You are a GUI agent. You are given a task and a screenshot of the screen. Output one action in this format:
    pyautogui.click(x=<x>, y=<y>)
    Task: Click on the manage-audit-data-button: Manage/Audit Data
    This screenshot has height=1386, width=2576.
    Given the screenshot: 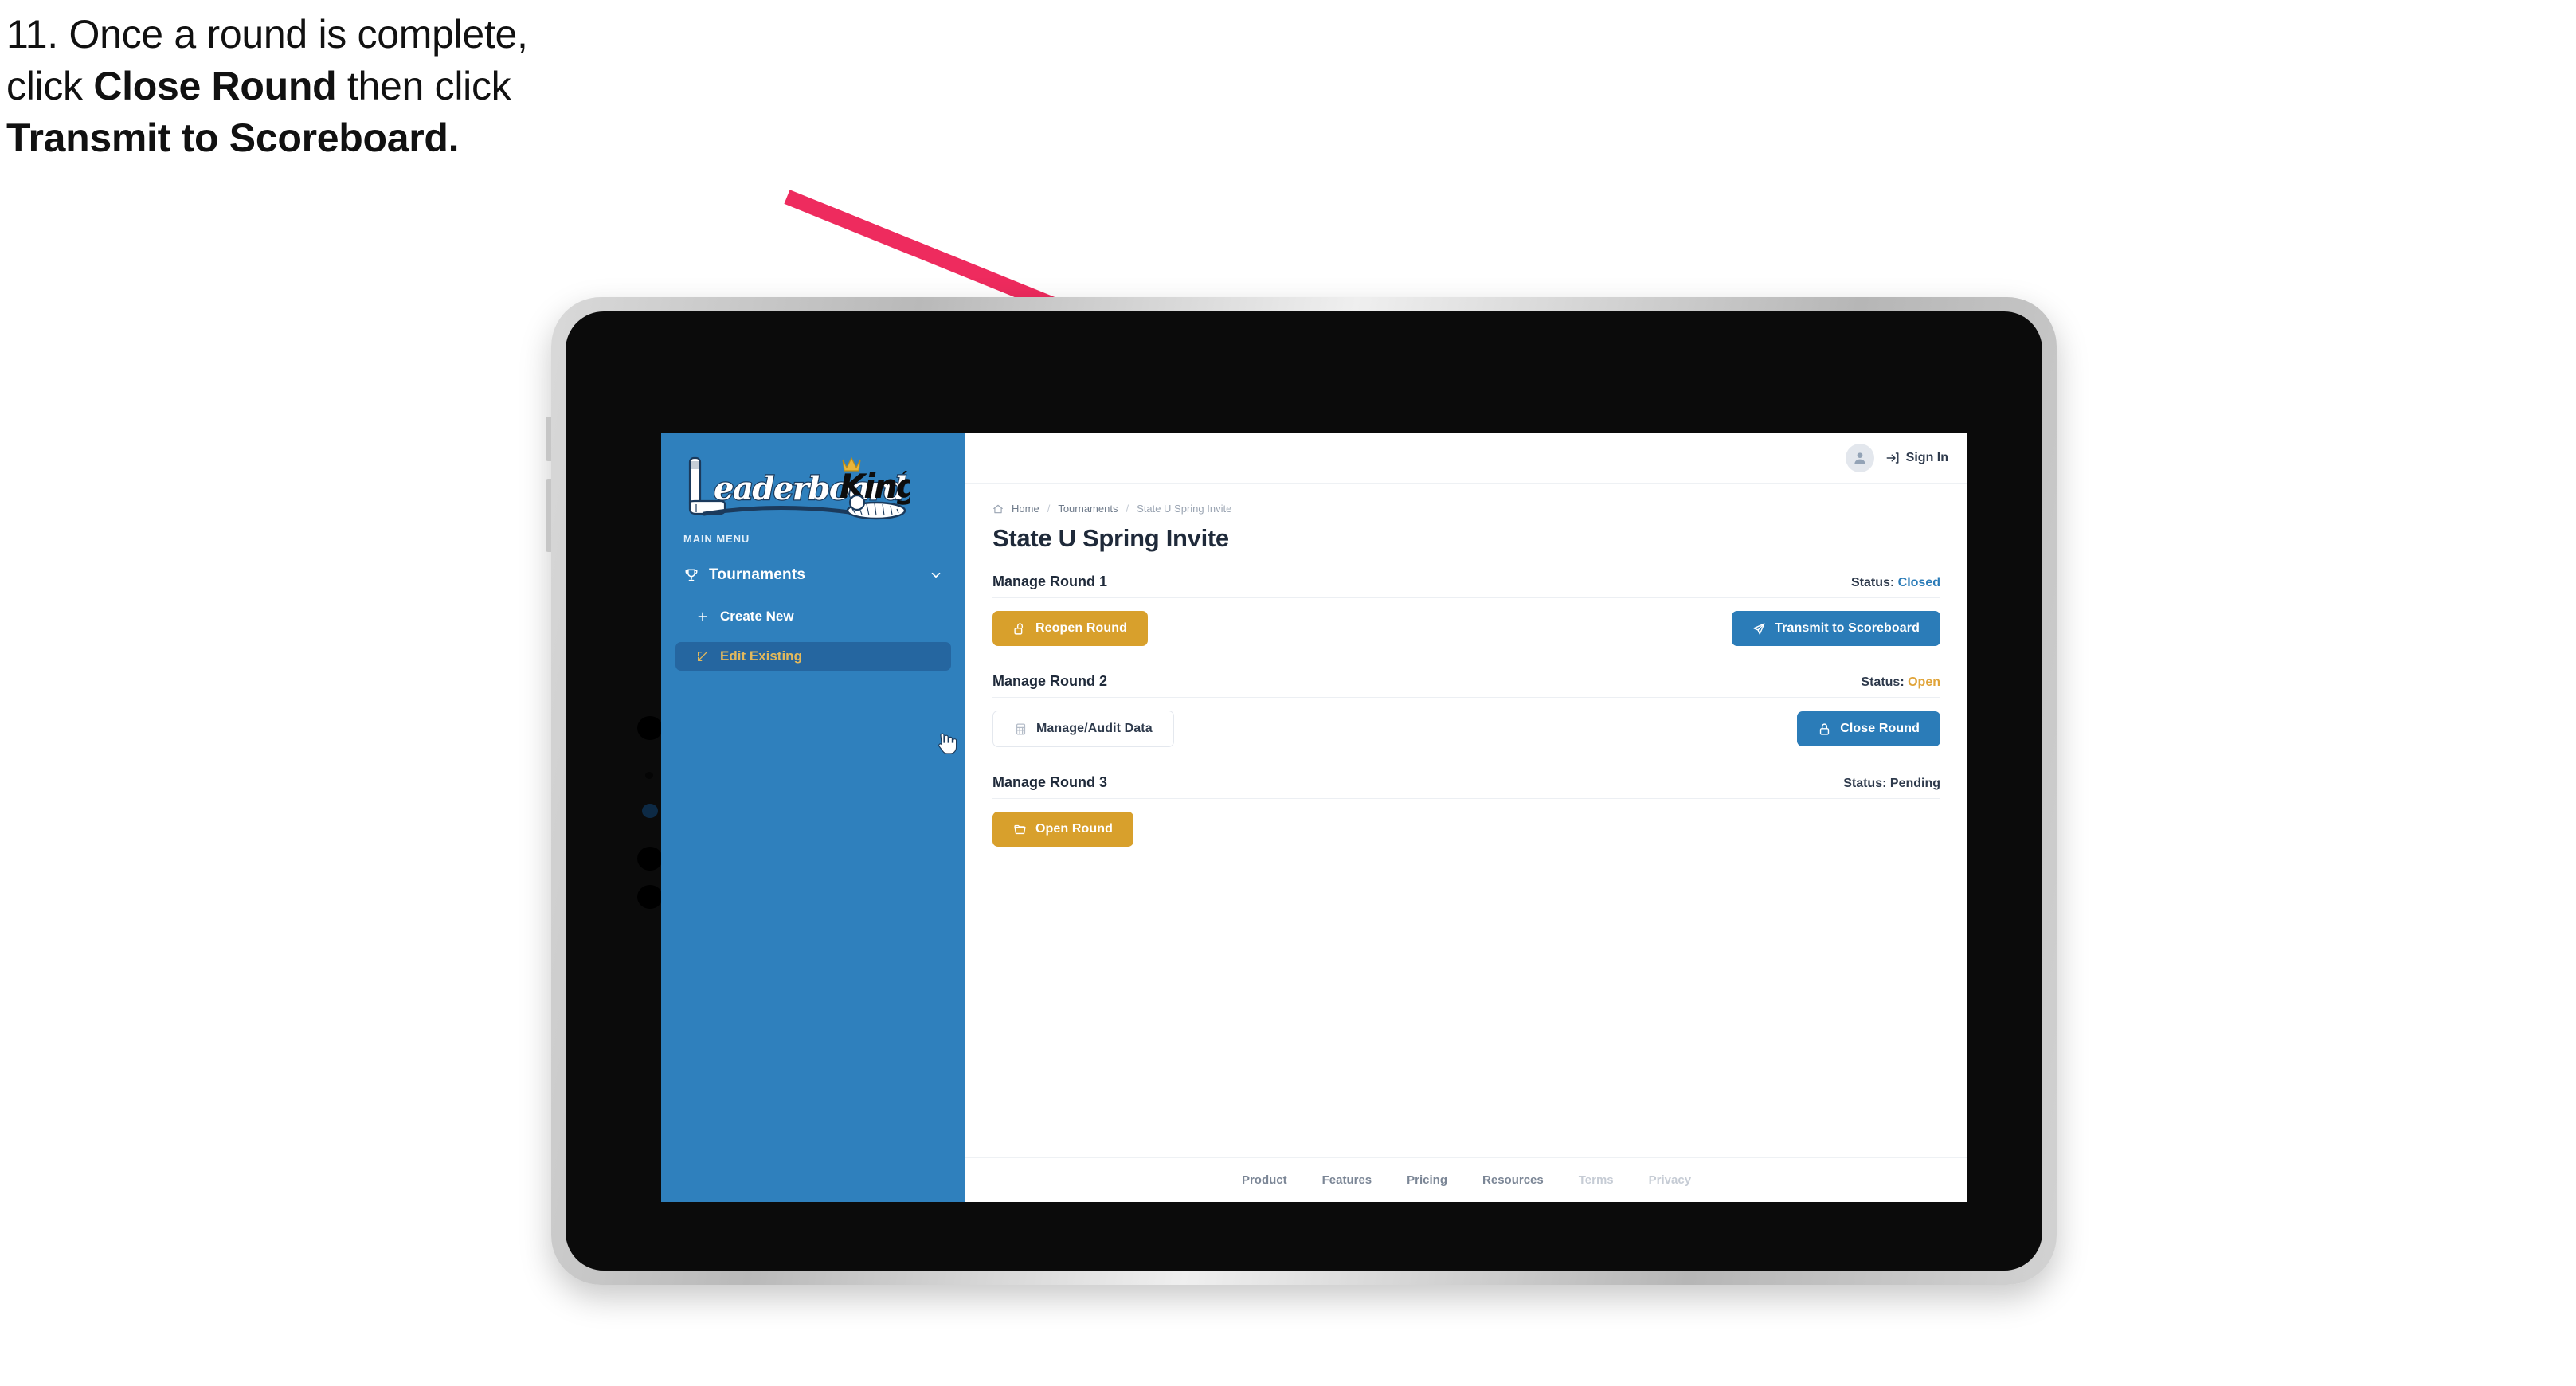 What is the action you would take?
    pyautogui.click(x=1083, y=729)
    